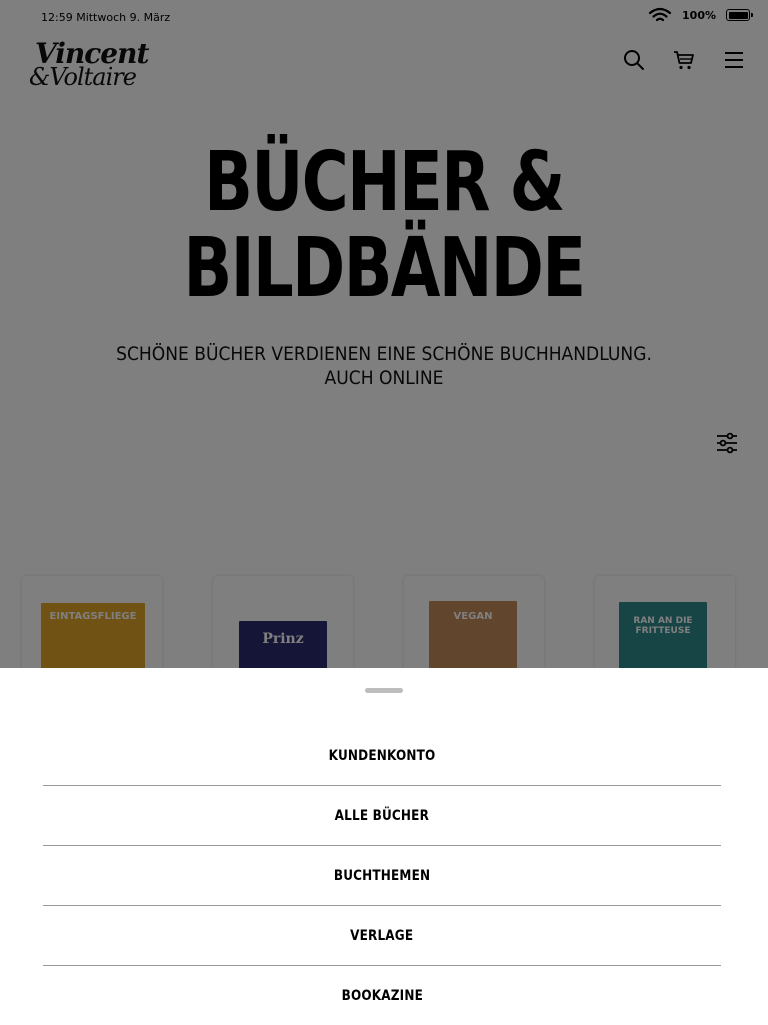  I want to click on menu-item-label: ALLE BÜCHER, so click(382, 815).